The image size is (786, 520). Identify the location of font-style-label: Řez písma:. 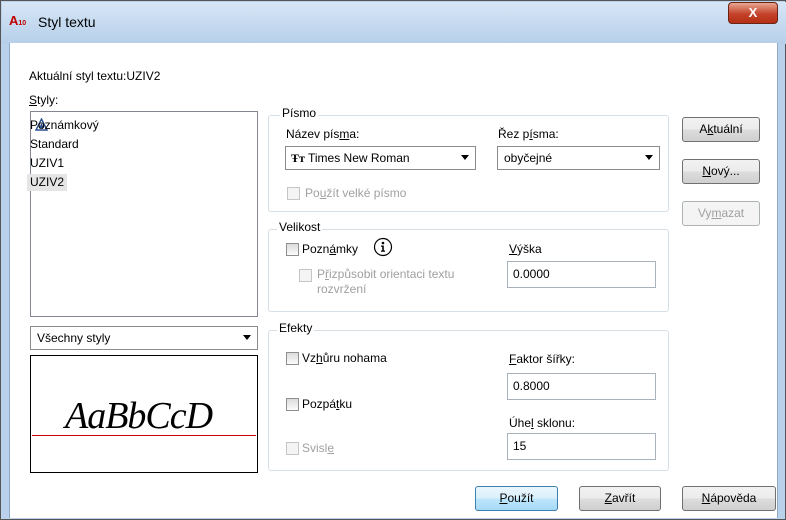
(528, 134).